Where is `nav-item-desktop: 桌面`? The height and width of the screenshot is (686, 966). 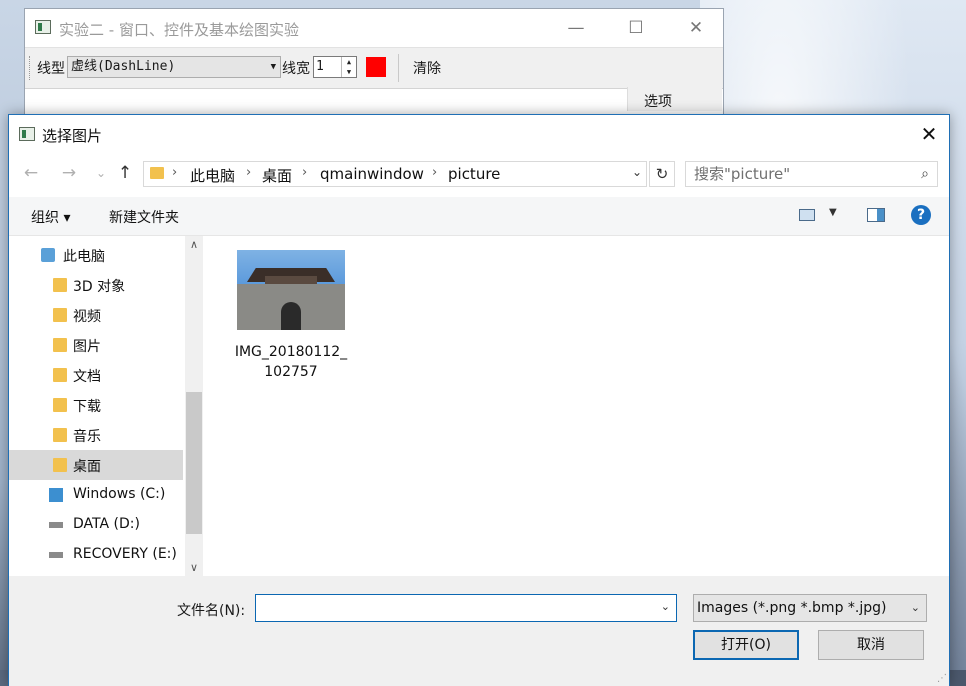 nav-item-desktop: 桌面 is located at coordinates (96, 465).